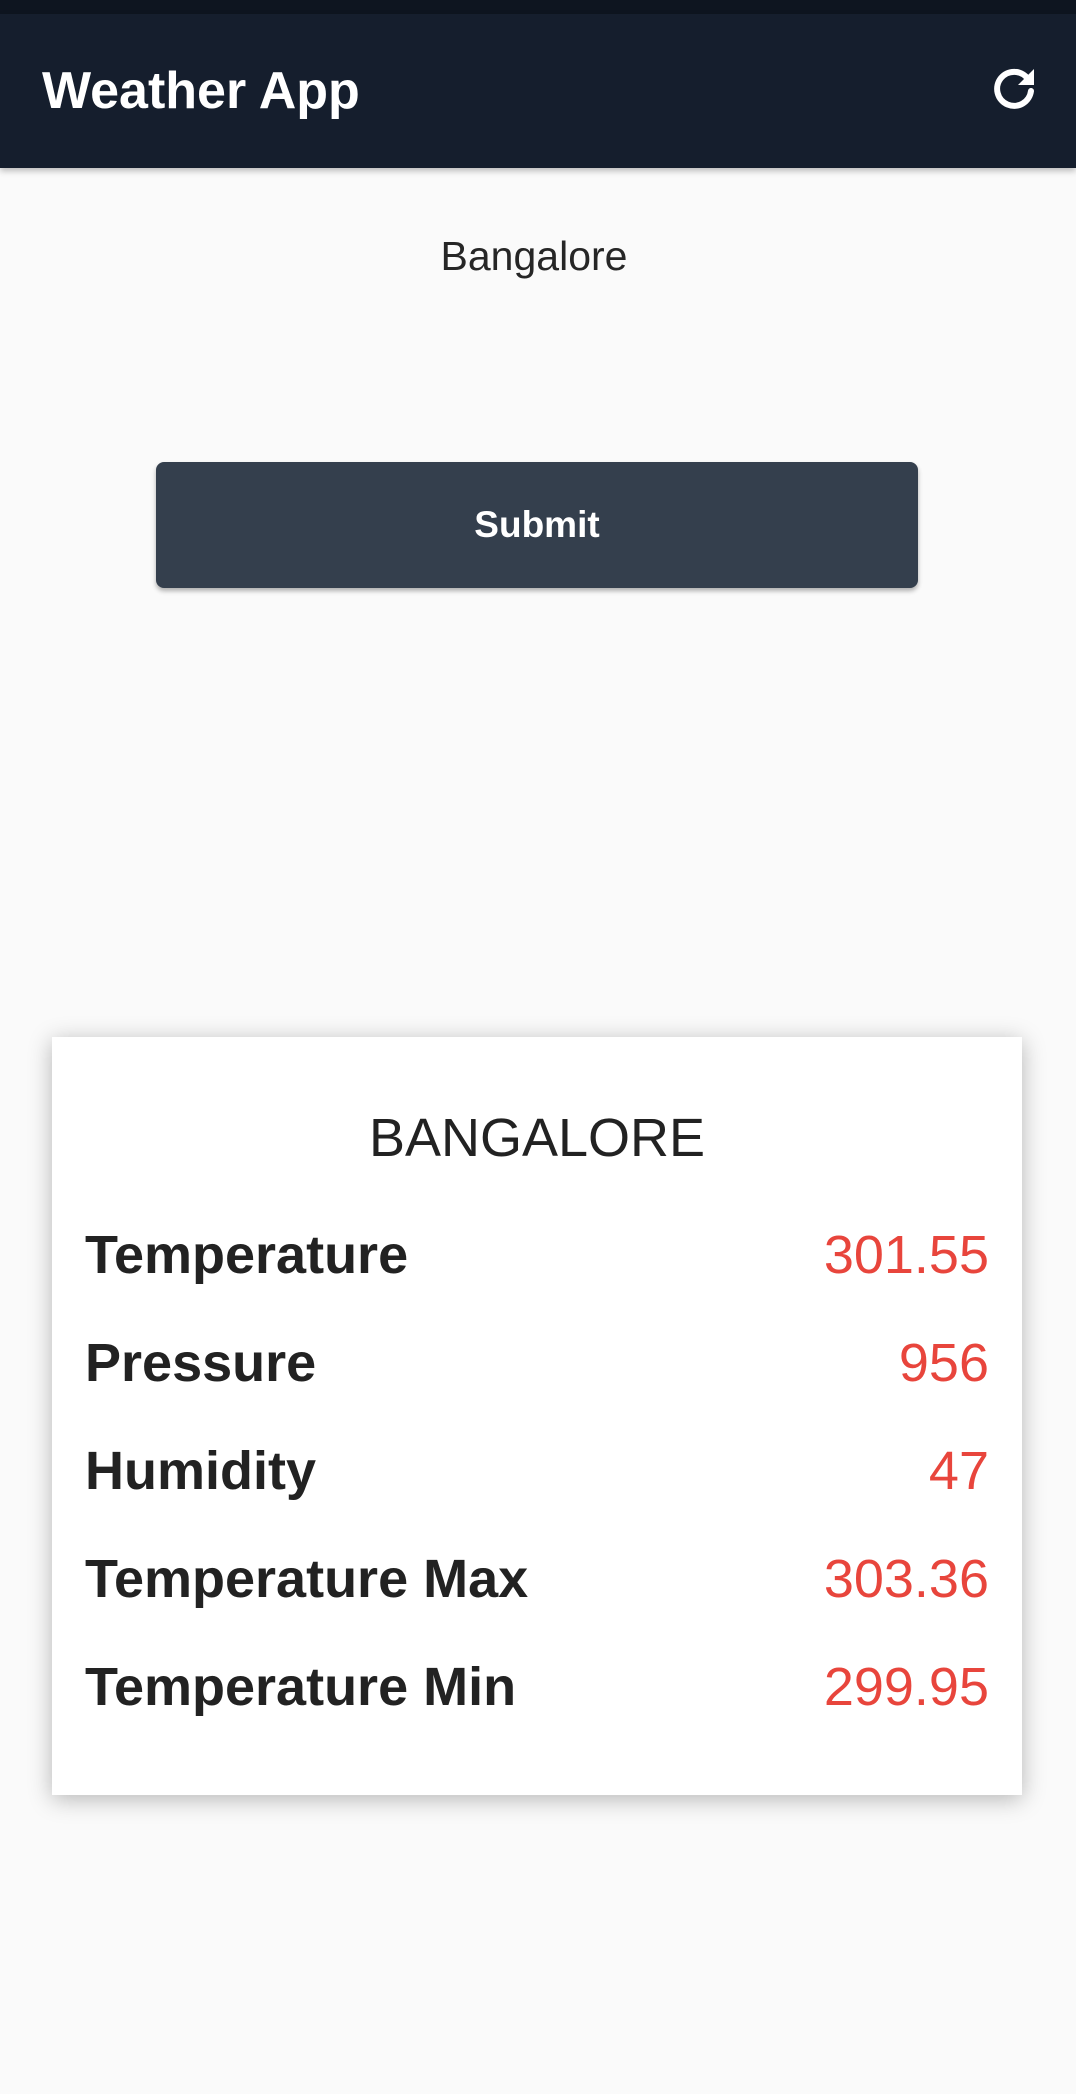  Describe the element at coordinates (943, 1363) in the screenshot. I see `stat-value: 956` at that location.